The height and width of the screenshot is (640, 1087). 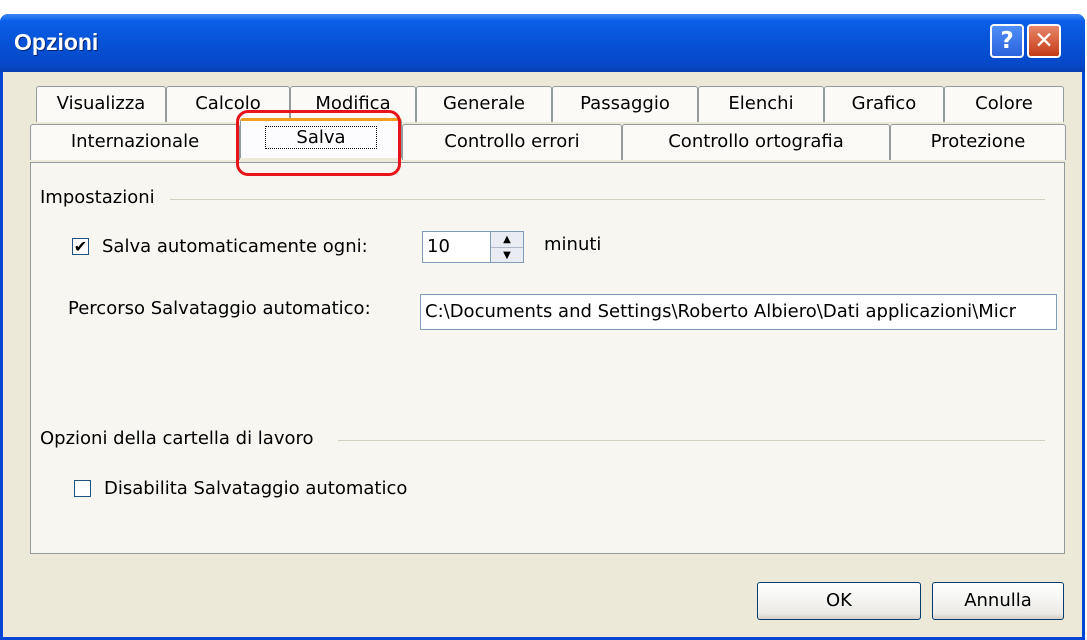 I want to click on interval-input: 10, so click(x=457, y=247).